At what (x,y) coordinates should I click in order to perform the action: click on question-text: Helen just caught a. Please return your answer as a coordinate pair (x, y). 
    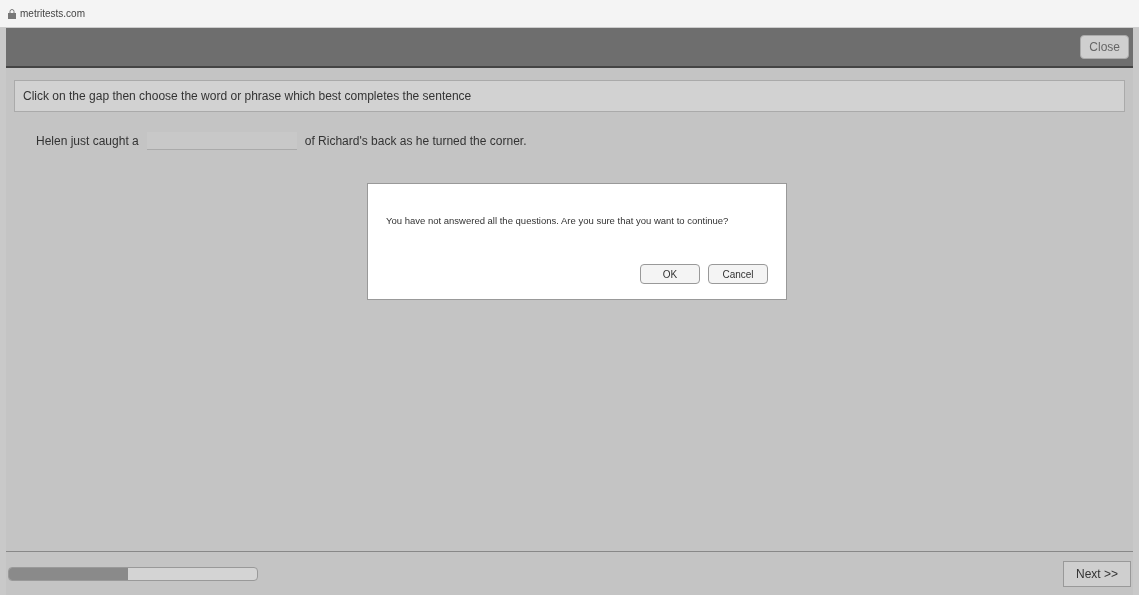
    Looking at the image, I should click on (87, 141).